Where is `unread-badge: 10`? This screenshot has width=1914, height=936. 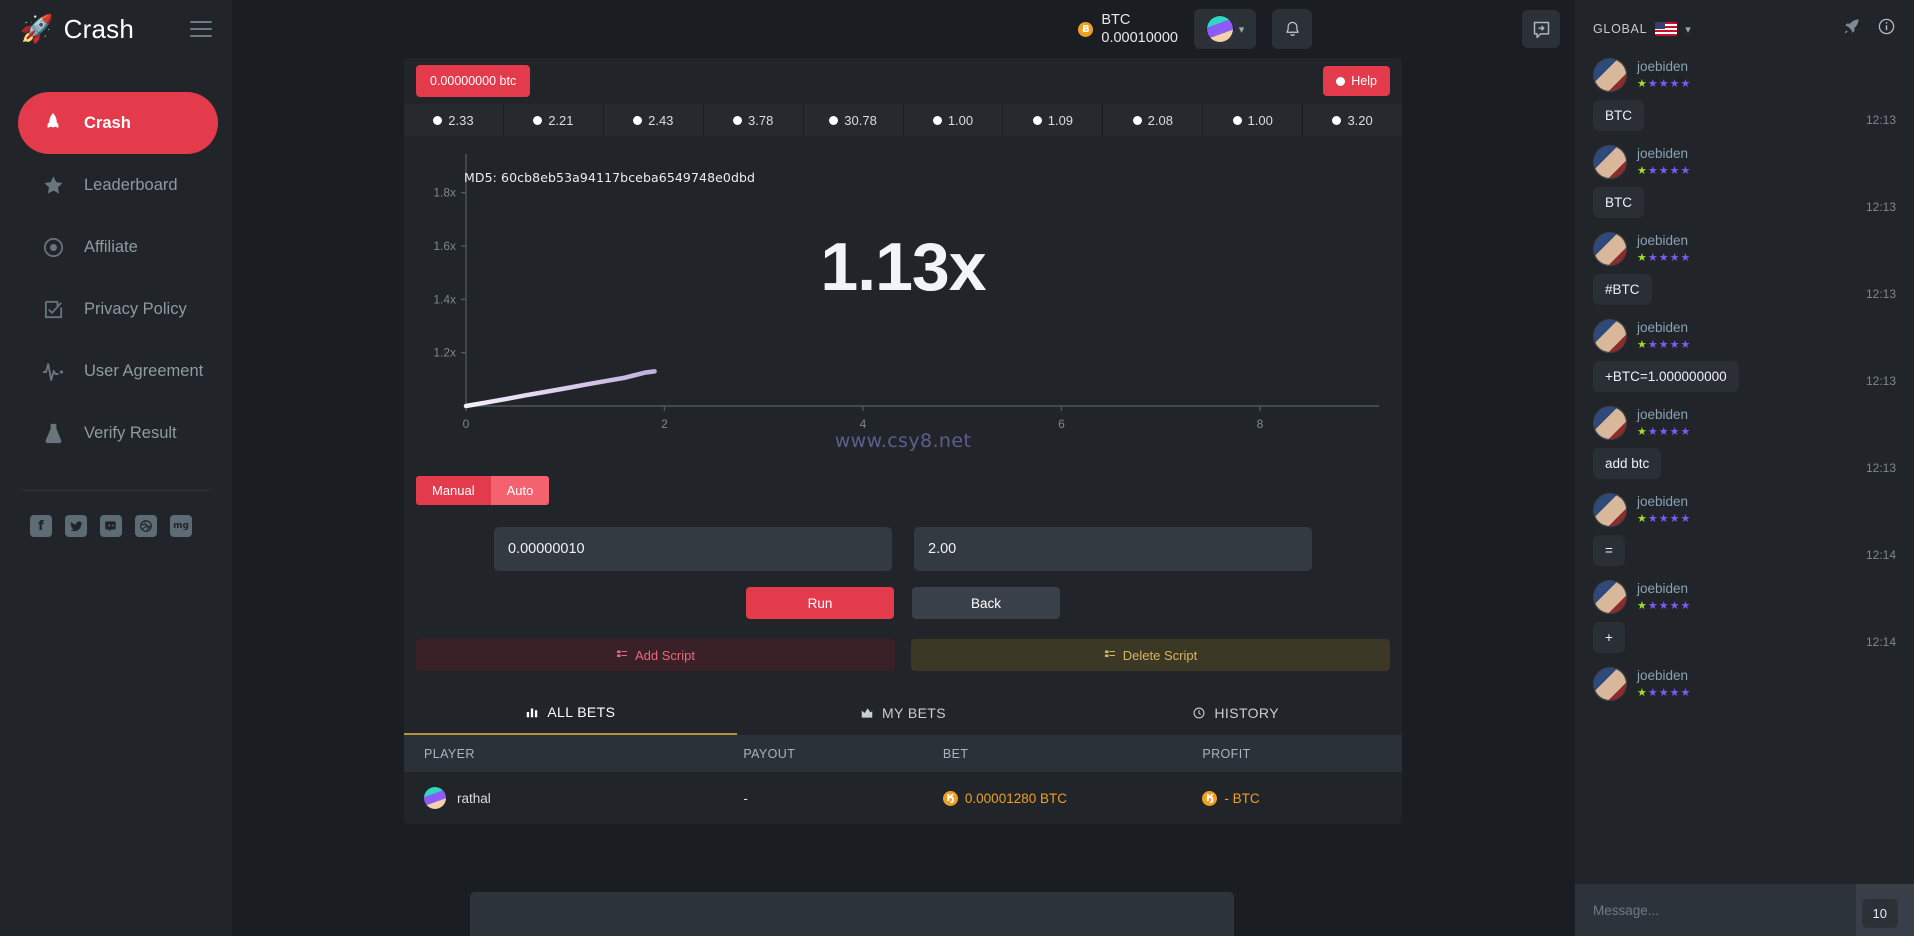
unread-badge: 10 is located at coordinates (1879, 913).